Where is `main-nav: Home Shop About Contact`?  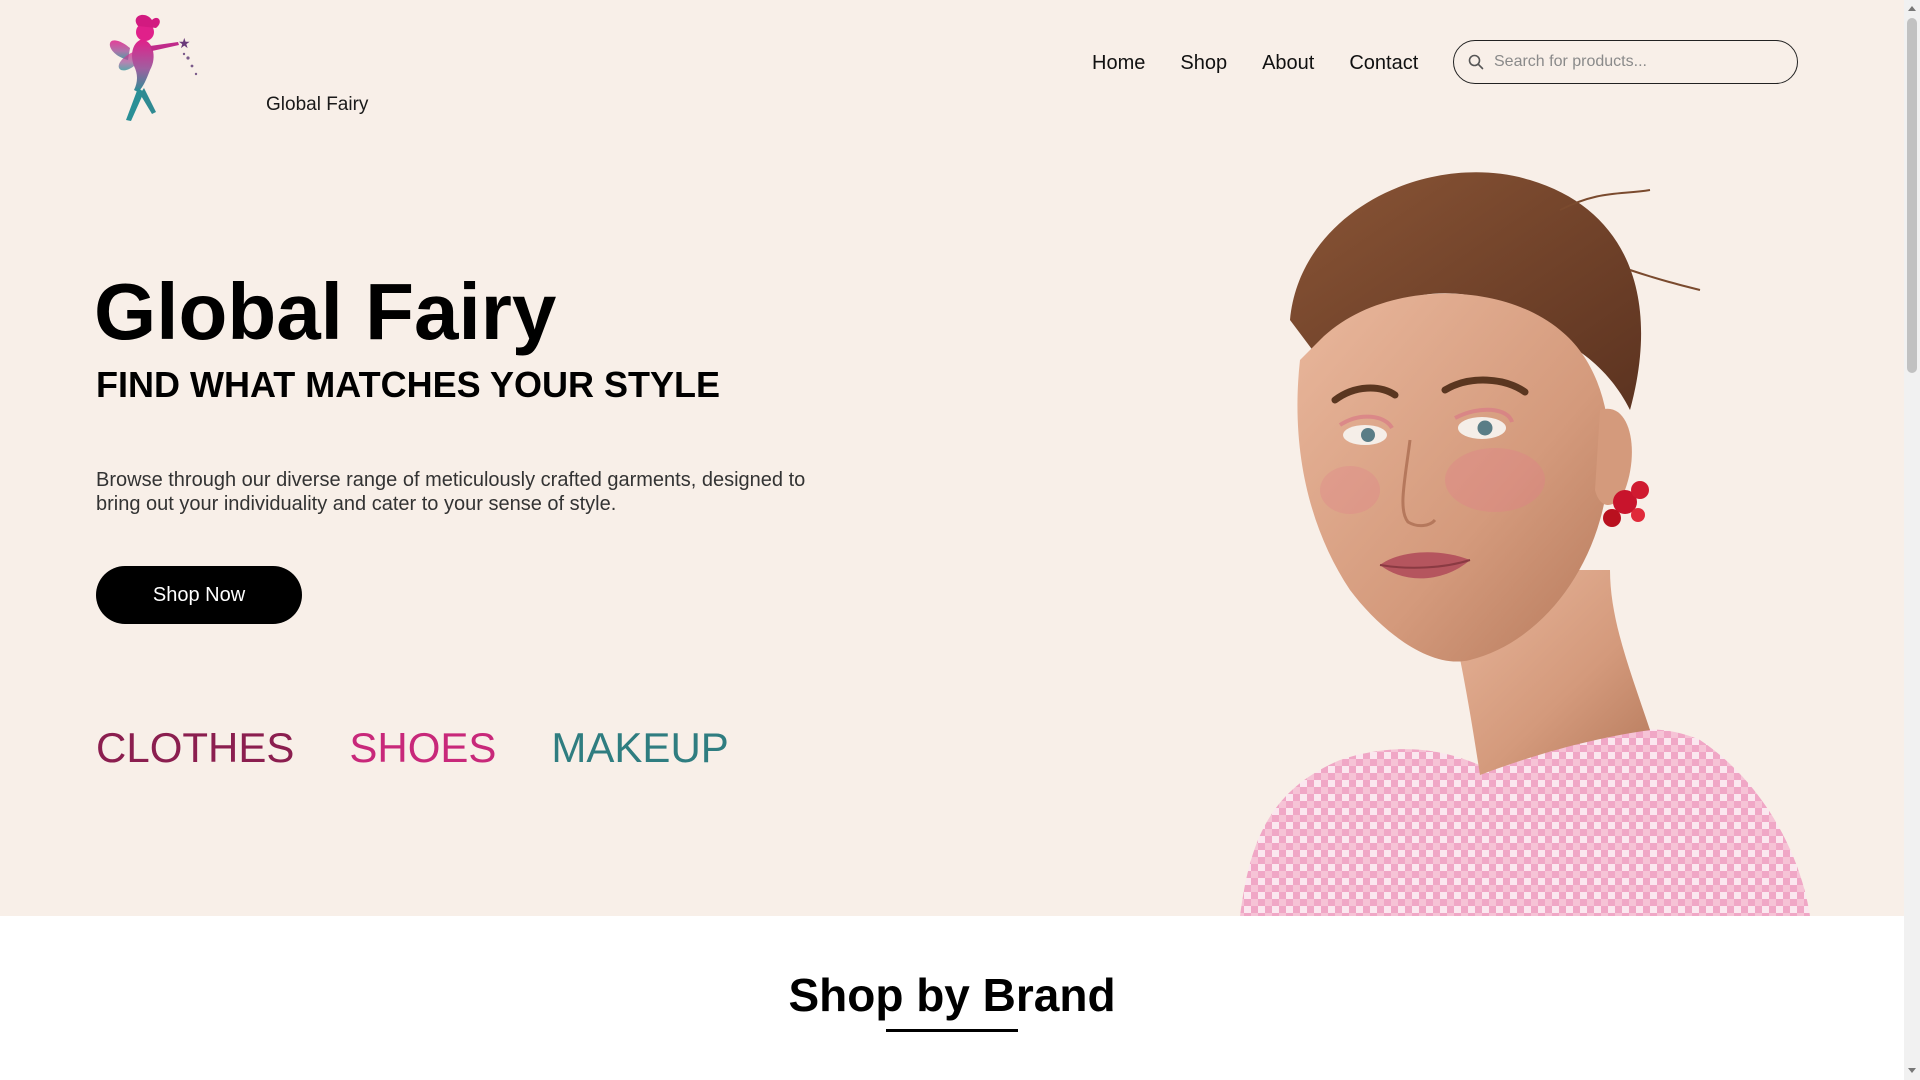 main-nav: Home Shop About Contact is located at coordinates (1255, 63).